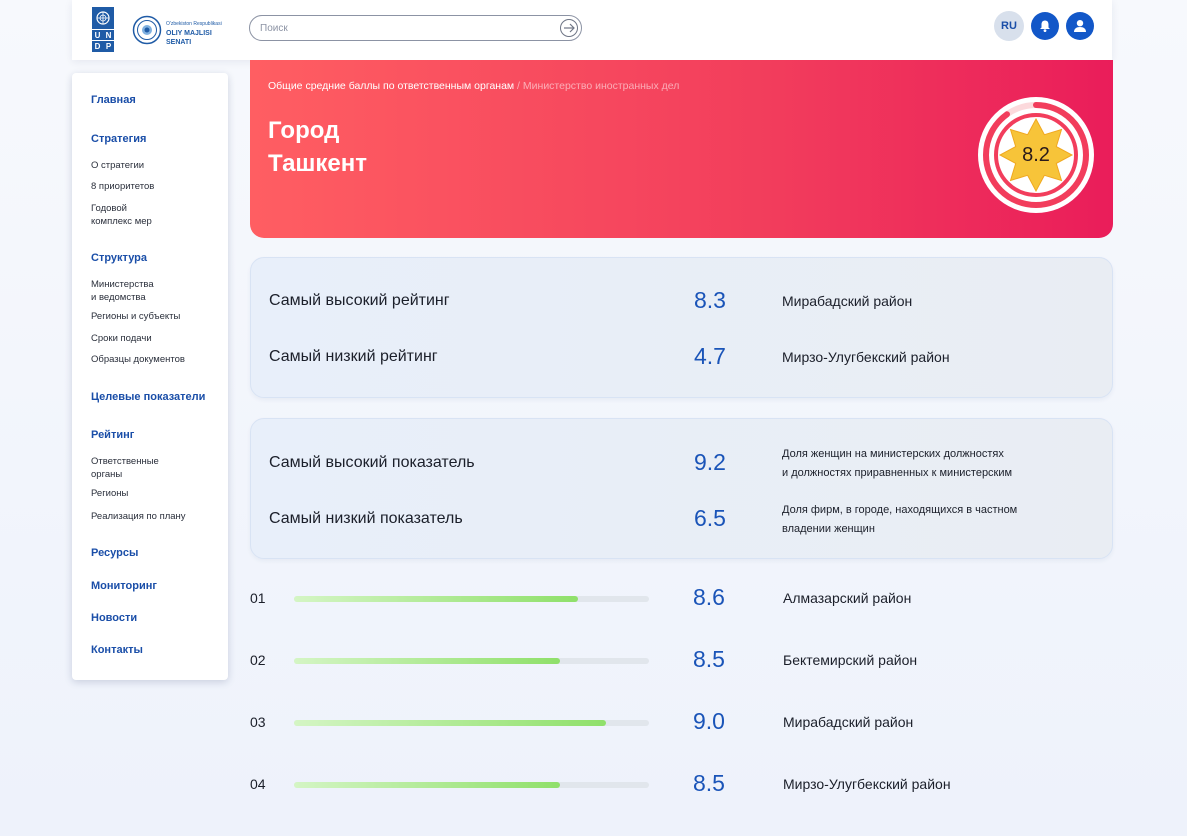 The width and height of the screenshot is (1187, 836). What do you see at coordinates (147, 30) in the screenshot?
I see `senate-emblem-icon` at bounding box center [147, 30].